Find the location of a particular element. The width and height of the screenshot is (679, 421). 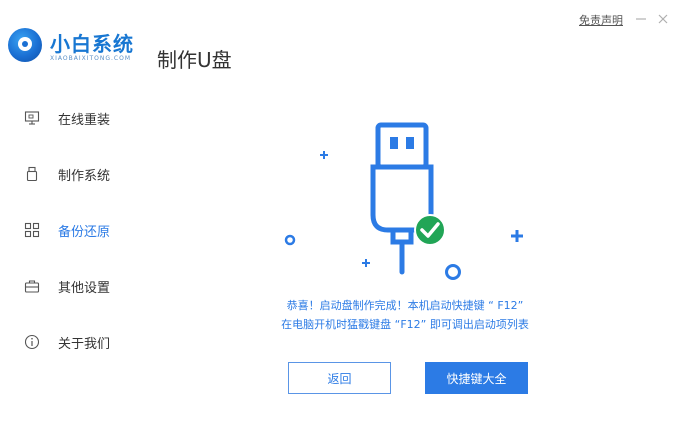

sidebar-item-label: 在线重装 is located at coordinates (84, 120).